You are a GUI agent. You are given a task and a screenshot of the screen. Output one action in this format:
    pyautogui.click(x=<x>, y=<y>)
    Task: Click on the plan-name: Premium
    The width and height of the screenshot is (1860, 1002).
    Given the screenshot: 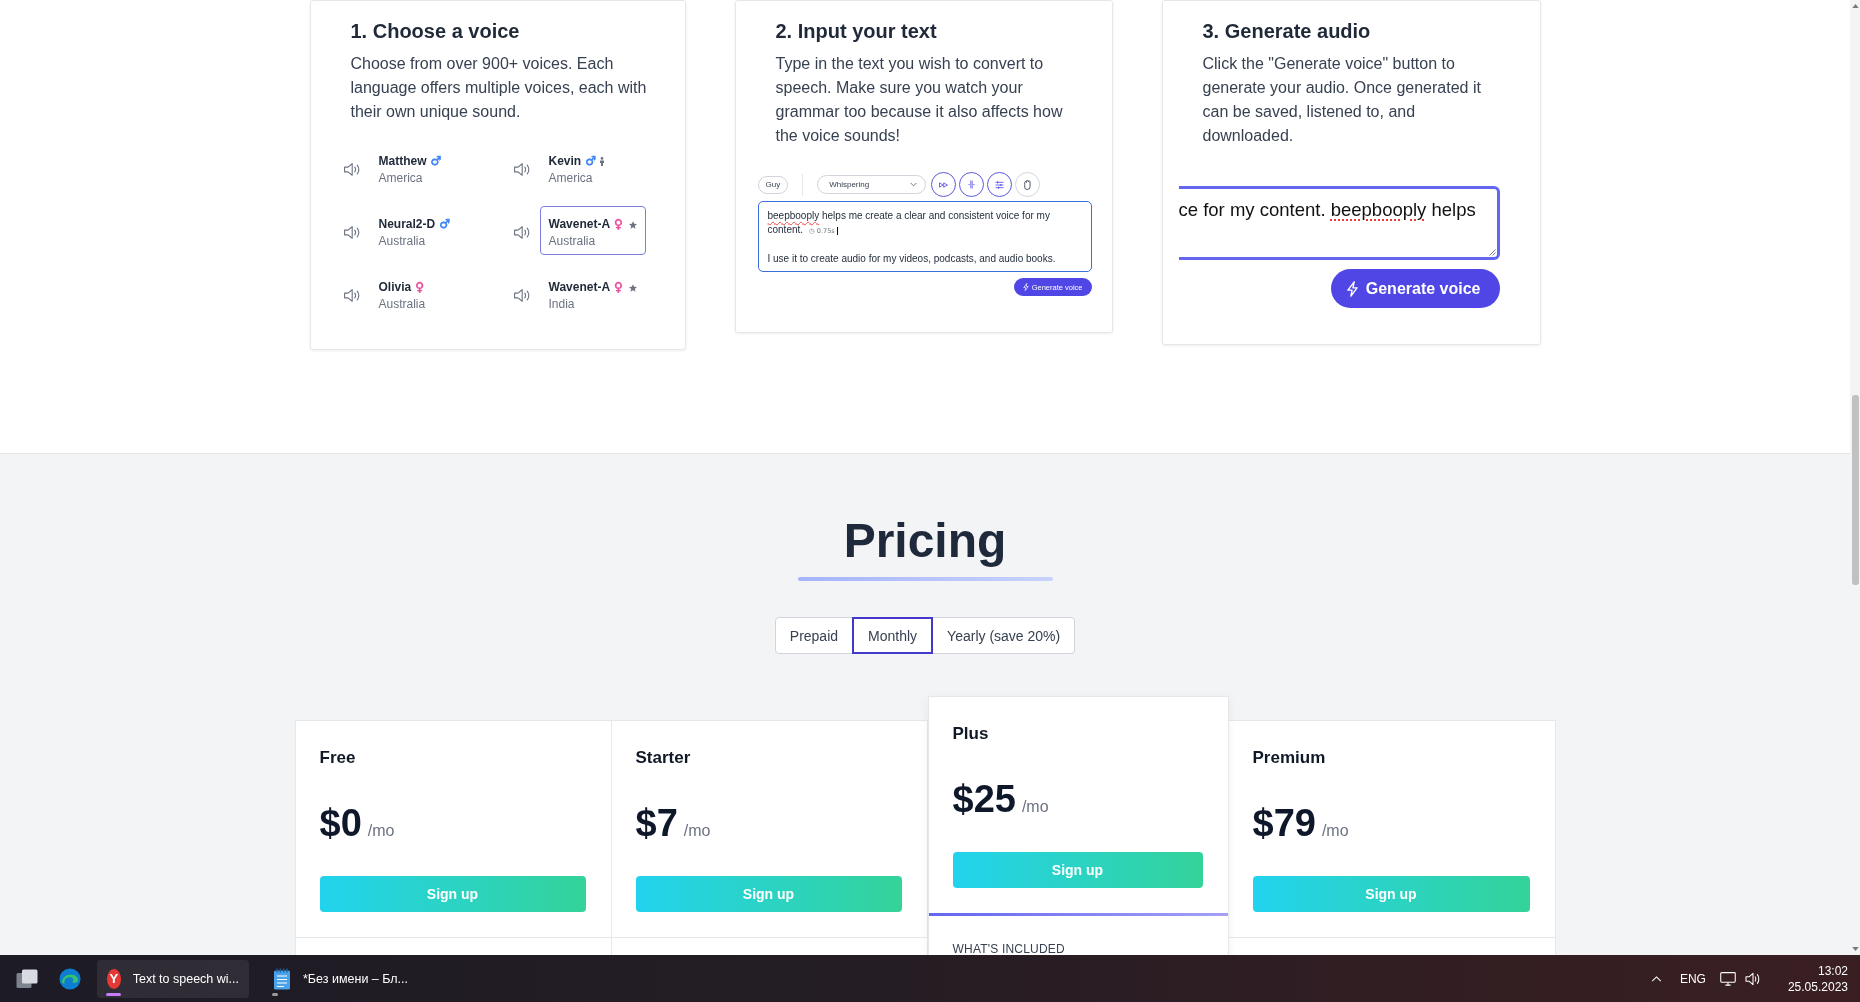 What is the action you would take?
    pyautogui.click(x=1289, y=758)
    